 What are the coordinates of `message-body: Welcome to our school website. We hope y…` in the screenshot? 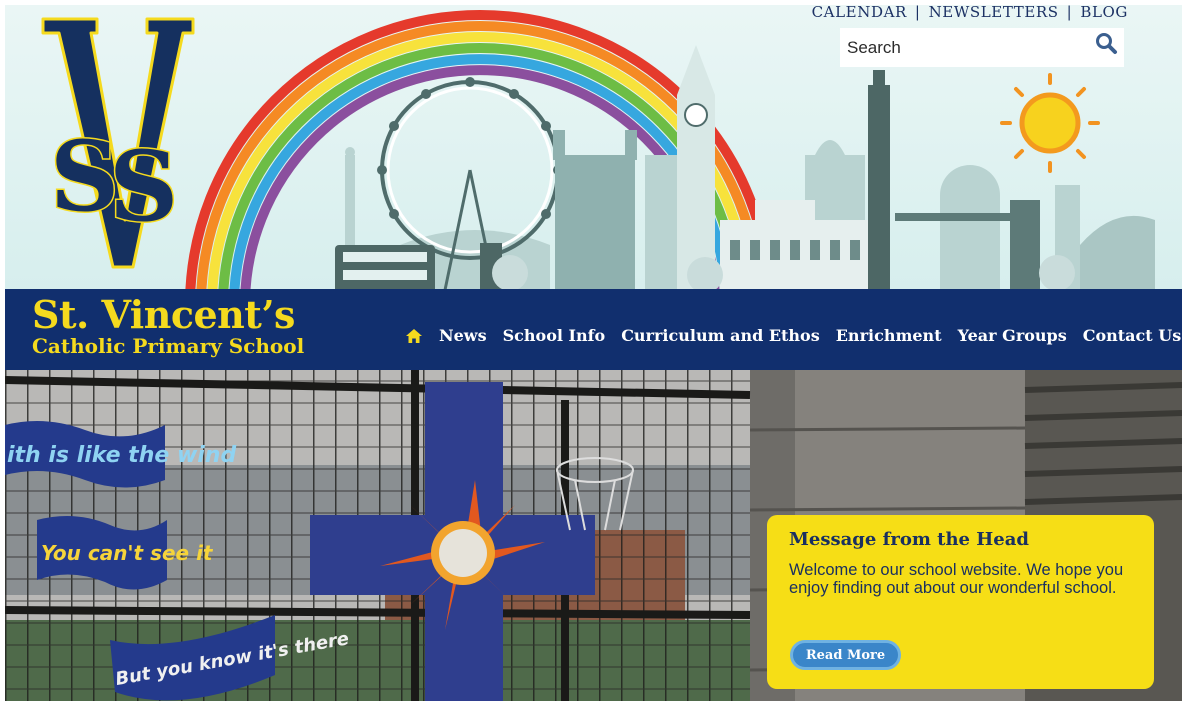 It's located at (956, 579).